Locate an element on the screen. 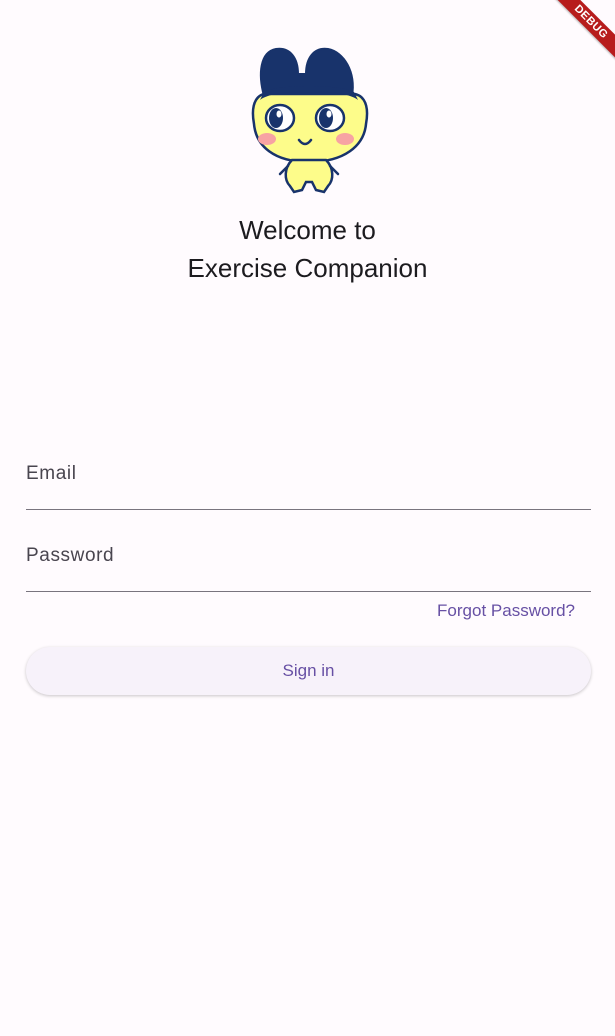 The height and width of the screenshot is (1036, 615). email-field: Email is located at coordinates (308, 479).